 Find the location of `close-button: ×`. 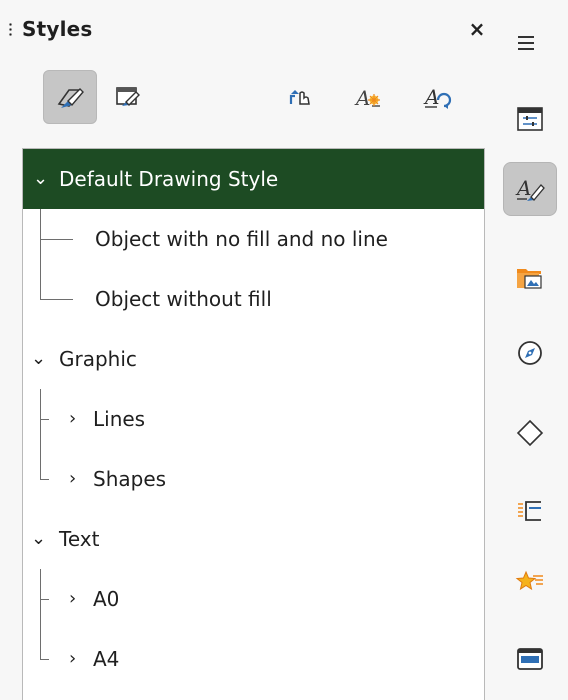

close-button: × is located at coordinates (477, 29).